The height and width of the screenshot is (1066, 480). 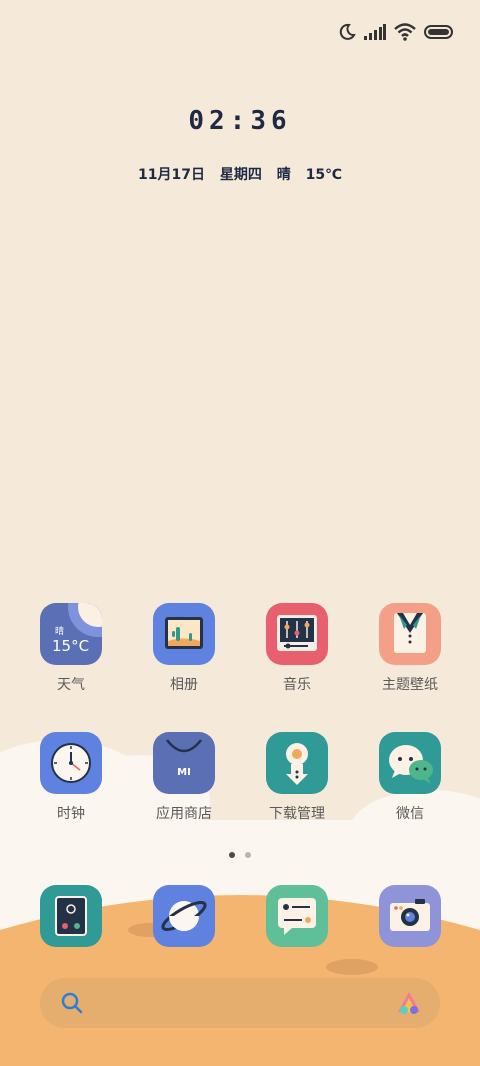 I want to click on weather-tile-temp: 15°C, so click(x=71, y=646).